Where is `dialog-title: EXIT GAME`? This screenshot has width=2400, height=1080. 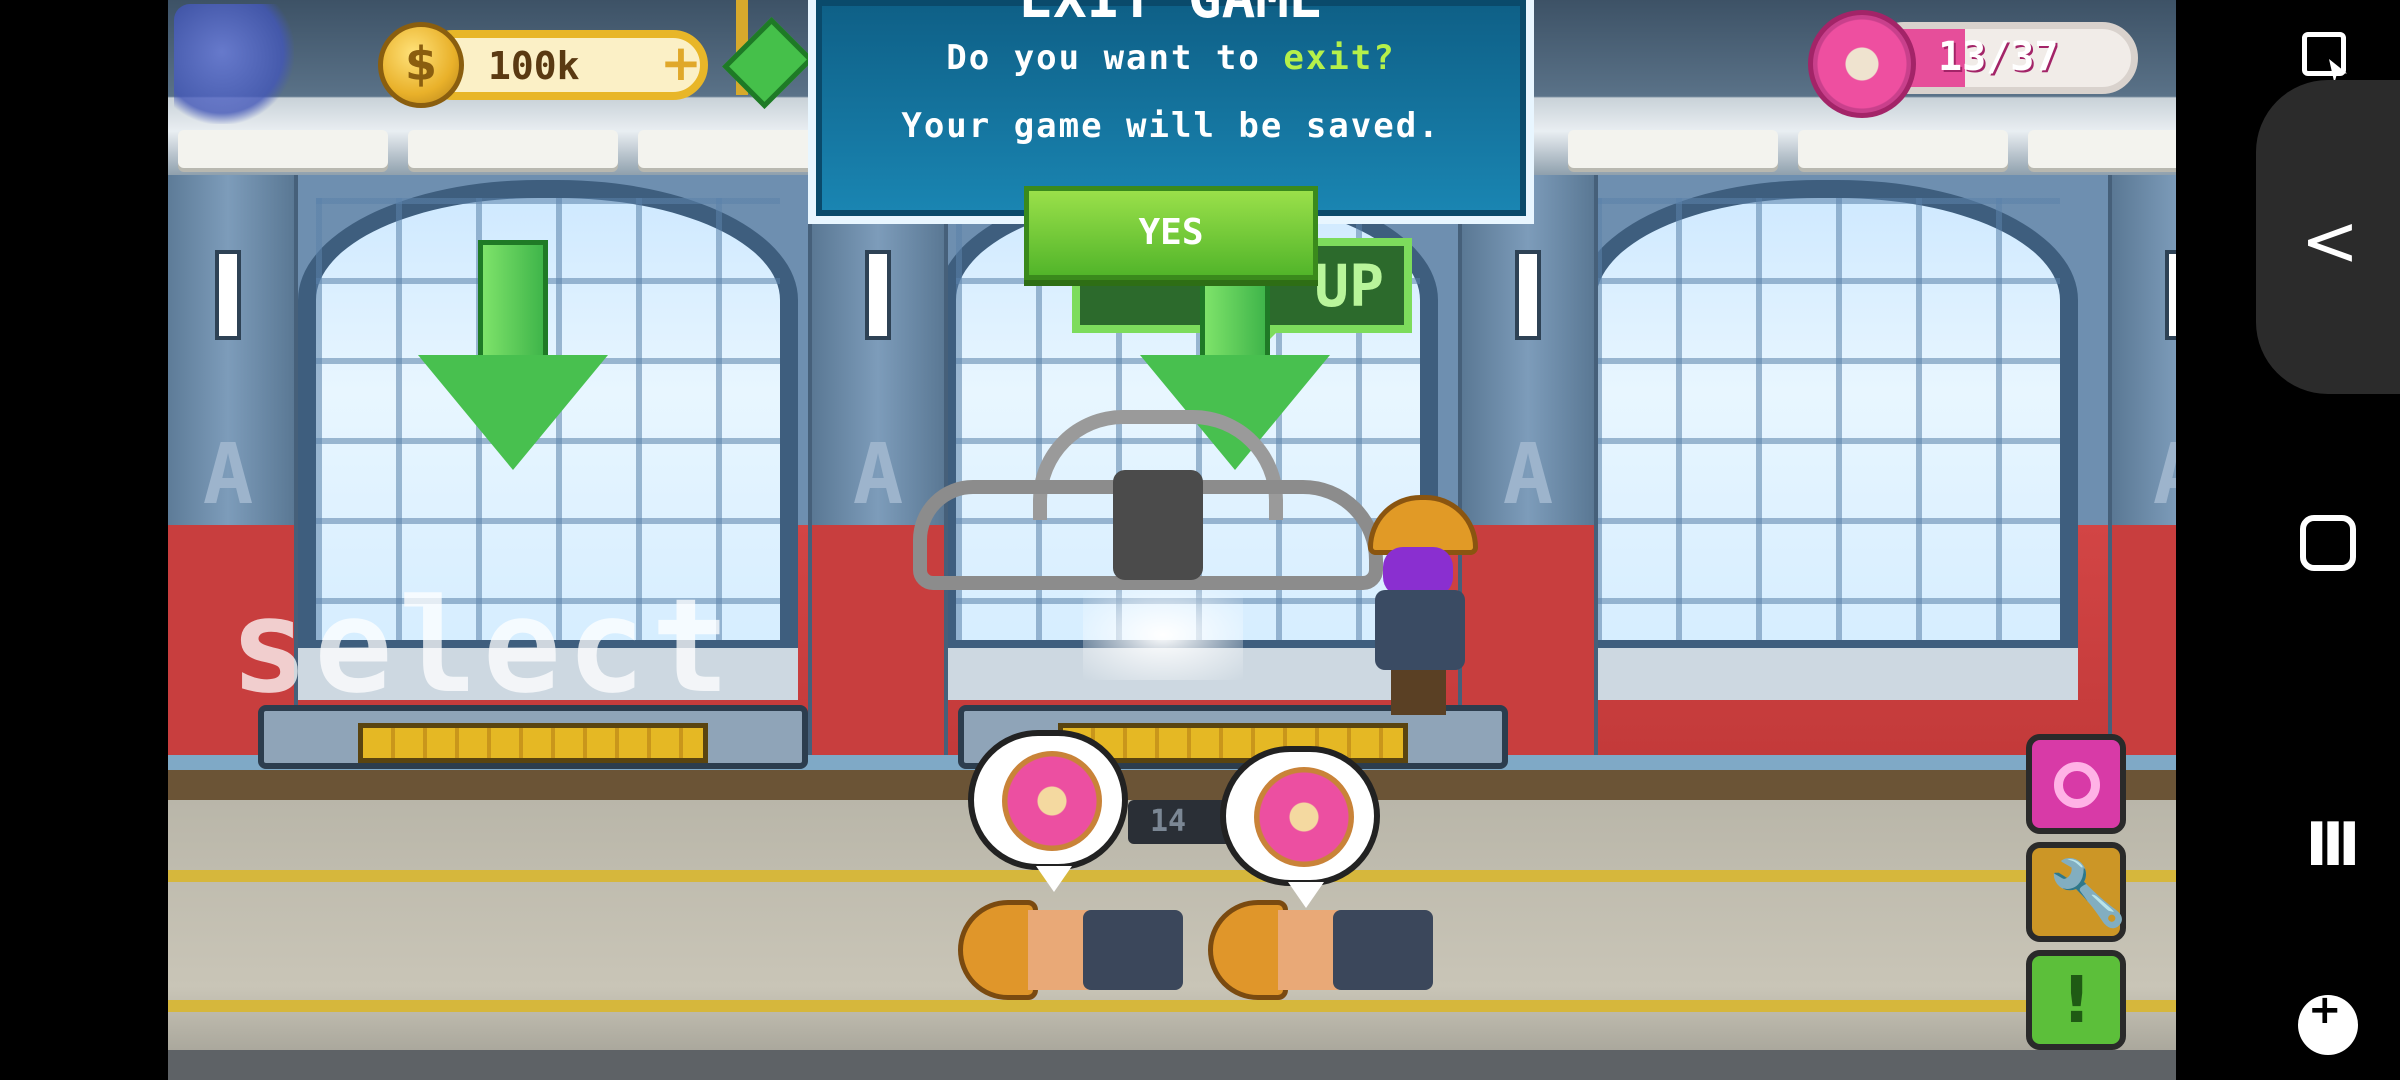 dialog-title: EXIT GAME is located at coordinates (1171, 15).